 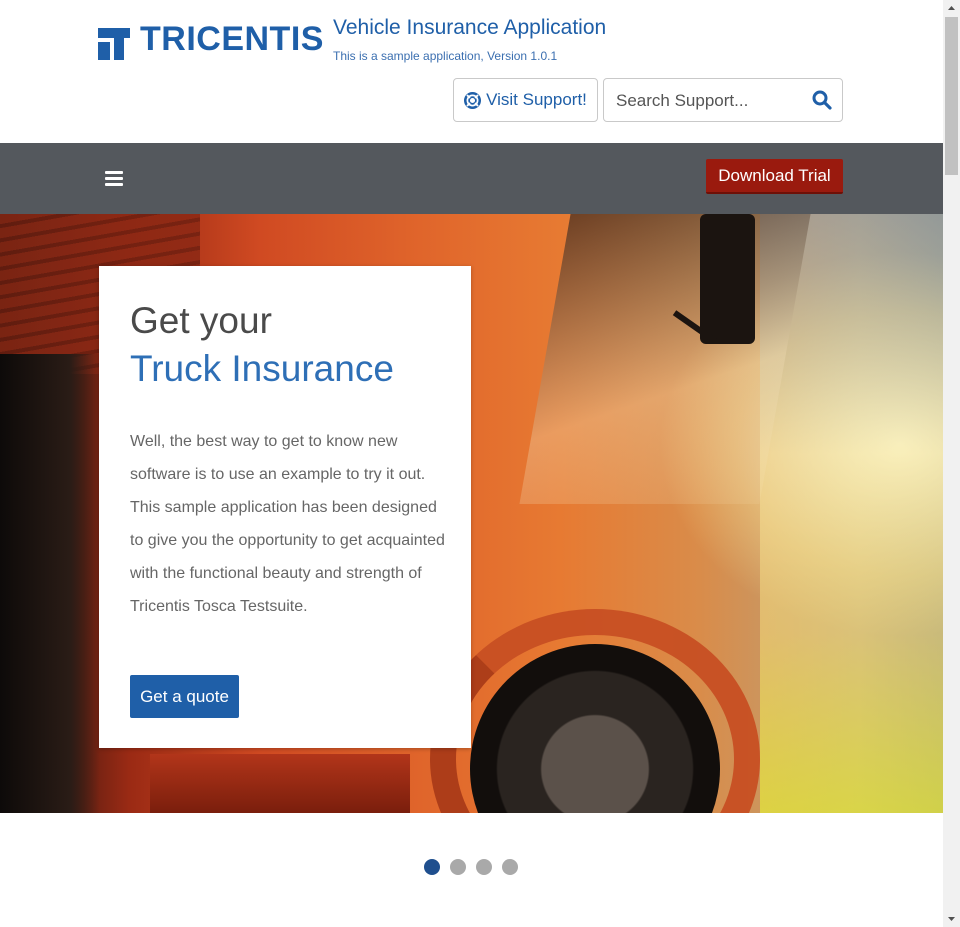 What do you see at coordinates (822, 100) in the screenshot?
I see `search-icon` at bounding box center [822, 100].